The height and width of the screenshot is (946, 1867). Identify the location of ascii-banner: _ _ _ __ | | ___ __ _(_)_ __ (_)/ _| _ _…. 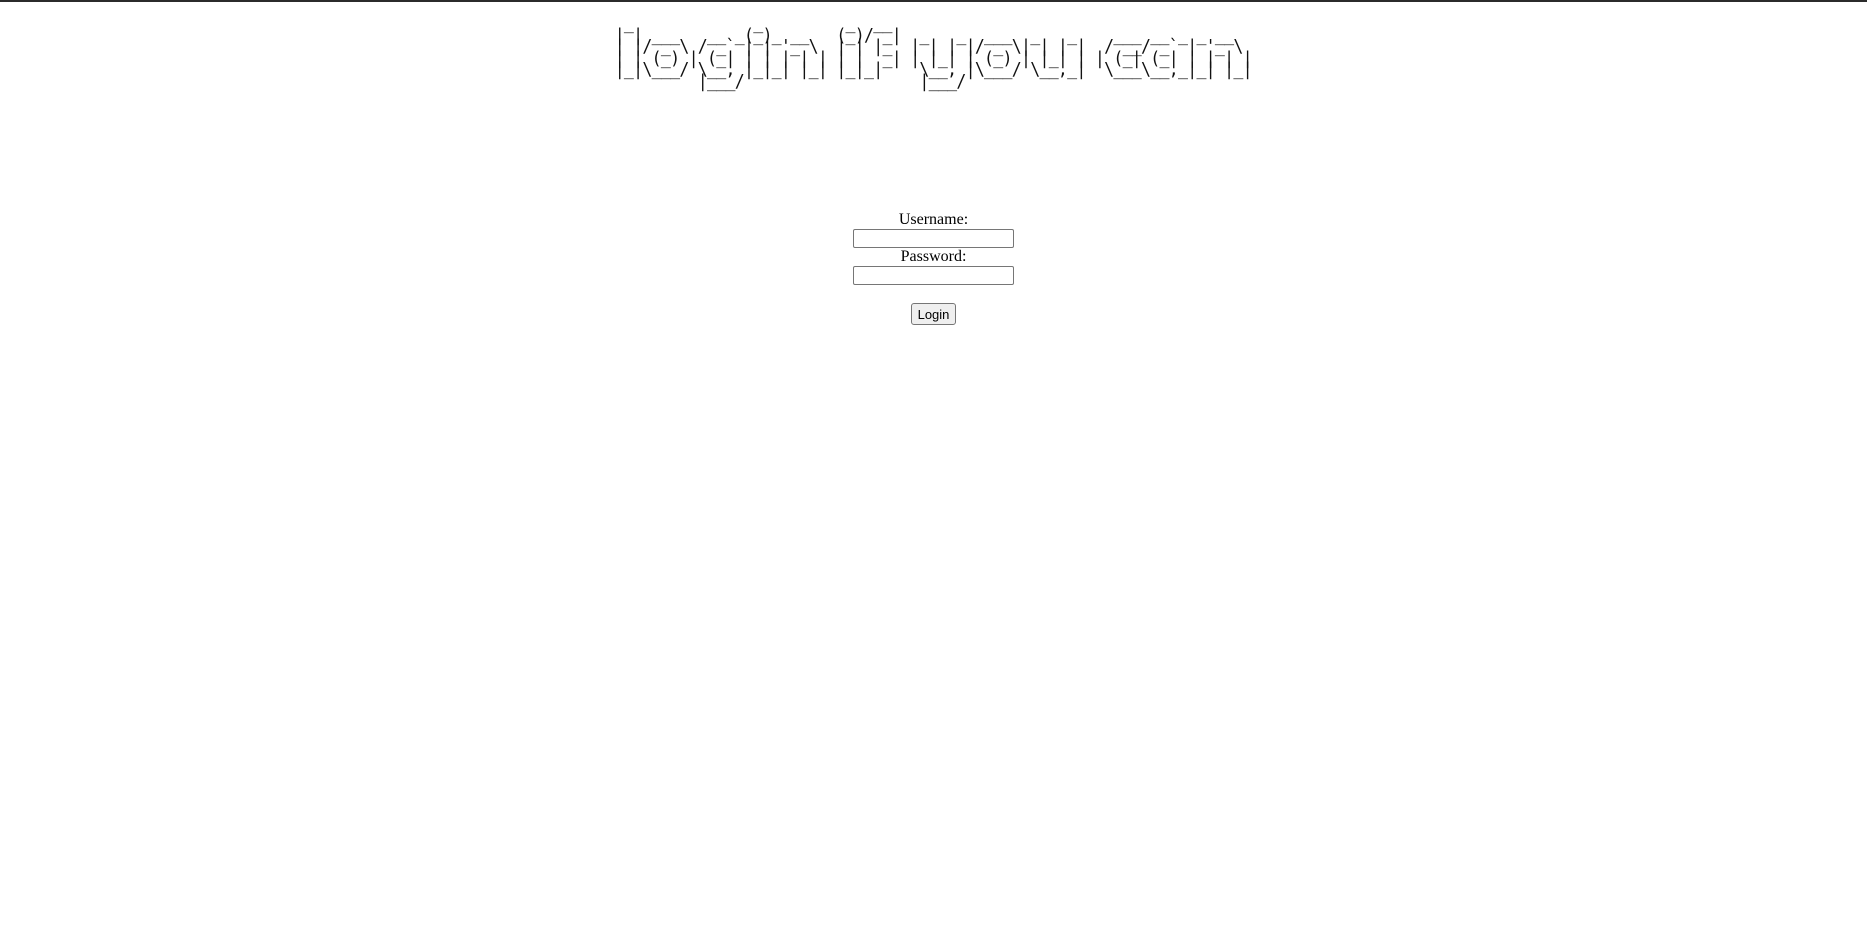
(933, 52).